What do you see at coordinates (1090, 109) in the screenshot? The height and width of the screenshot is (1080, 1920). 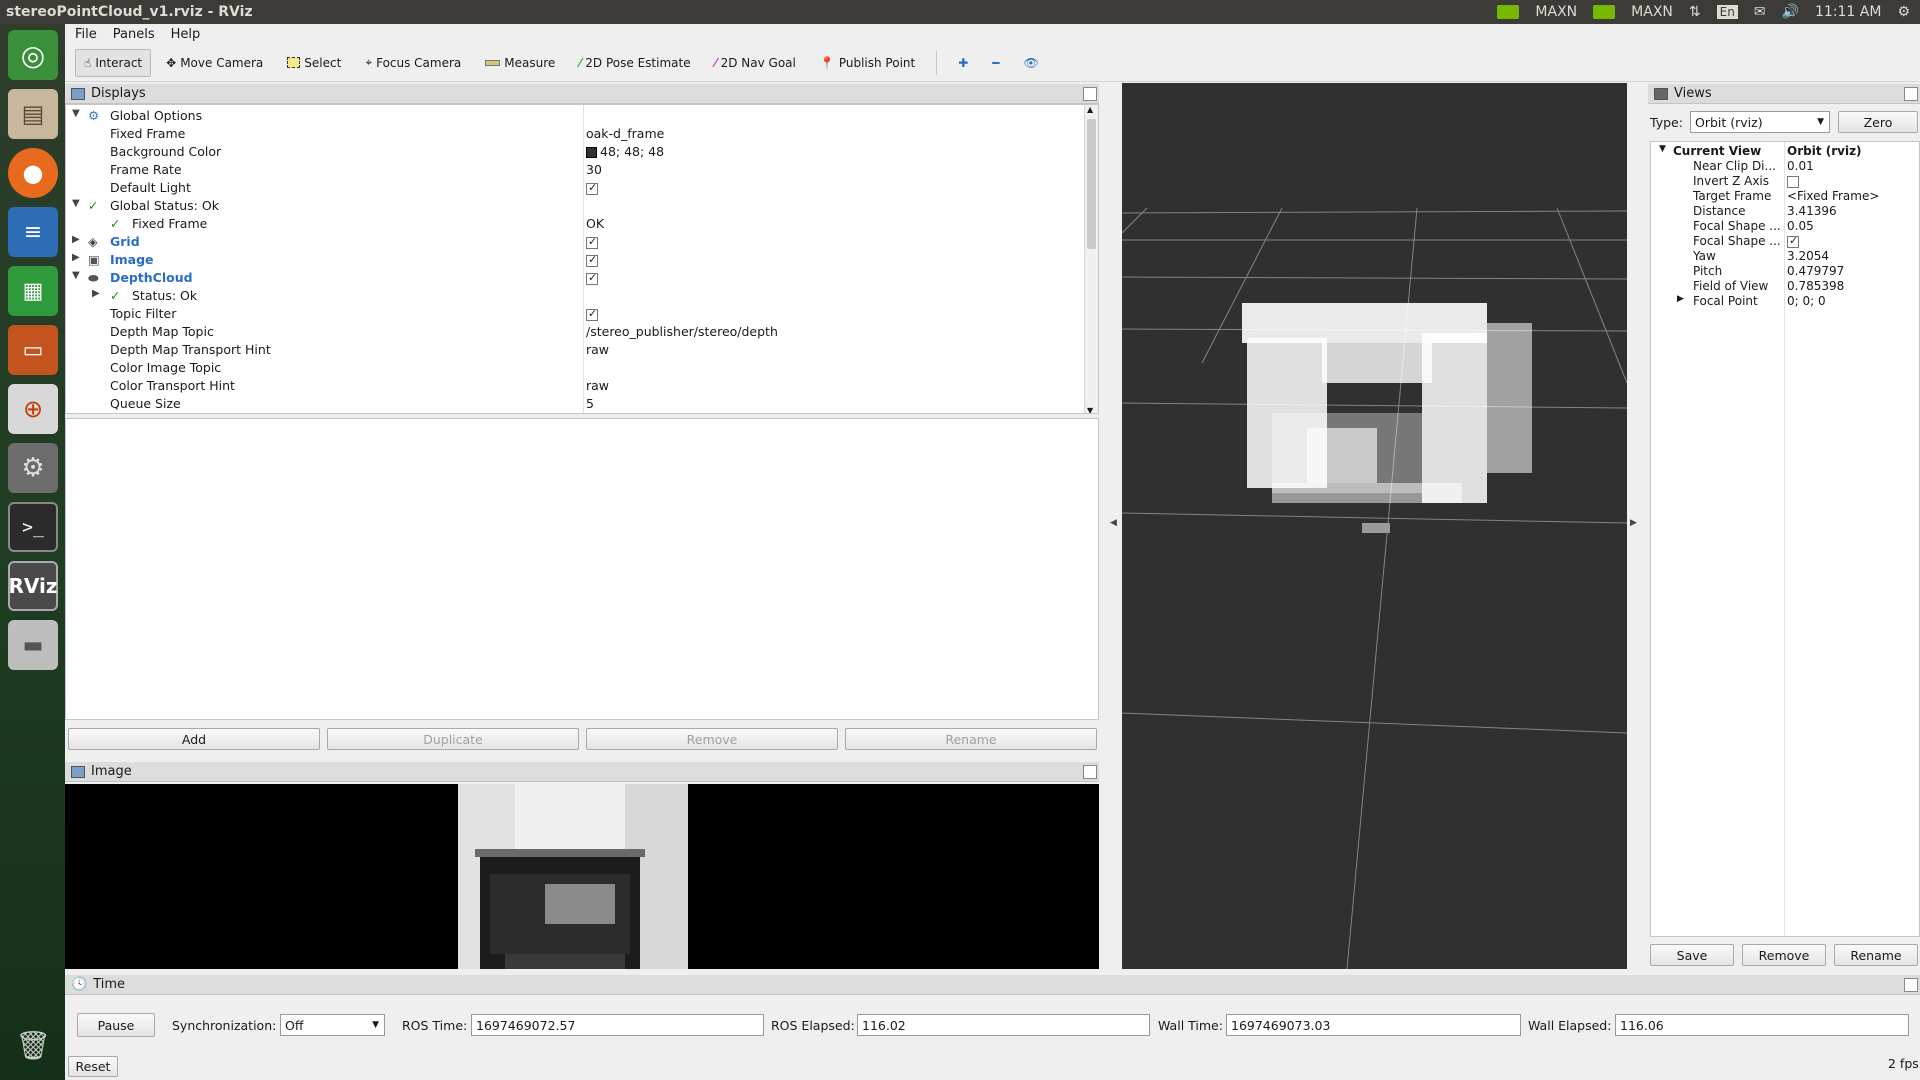 I see `scroll-up-icon: ▲` at bounding box center [1090, 109].